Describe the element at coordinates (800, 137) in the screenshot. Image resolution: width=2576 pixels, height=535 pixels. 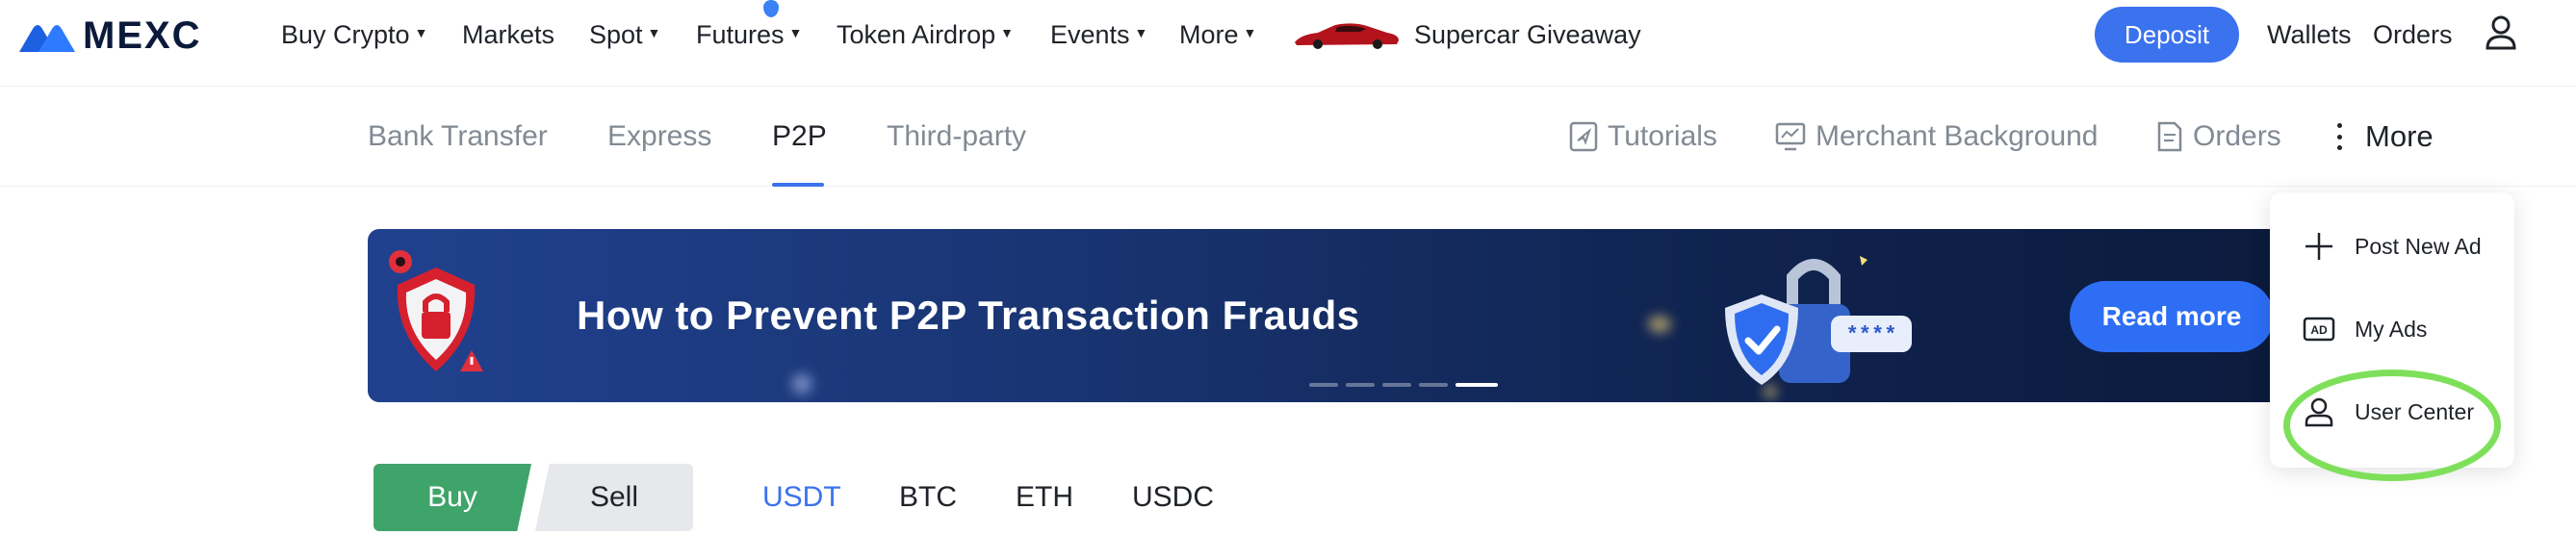
I see `tab-p2p: P2P` at that location.